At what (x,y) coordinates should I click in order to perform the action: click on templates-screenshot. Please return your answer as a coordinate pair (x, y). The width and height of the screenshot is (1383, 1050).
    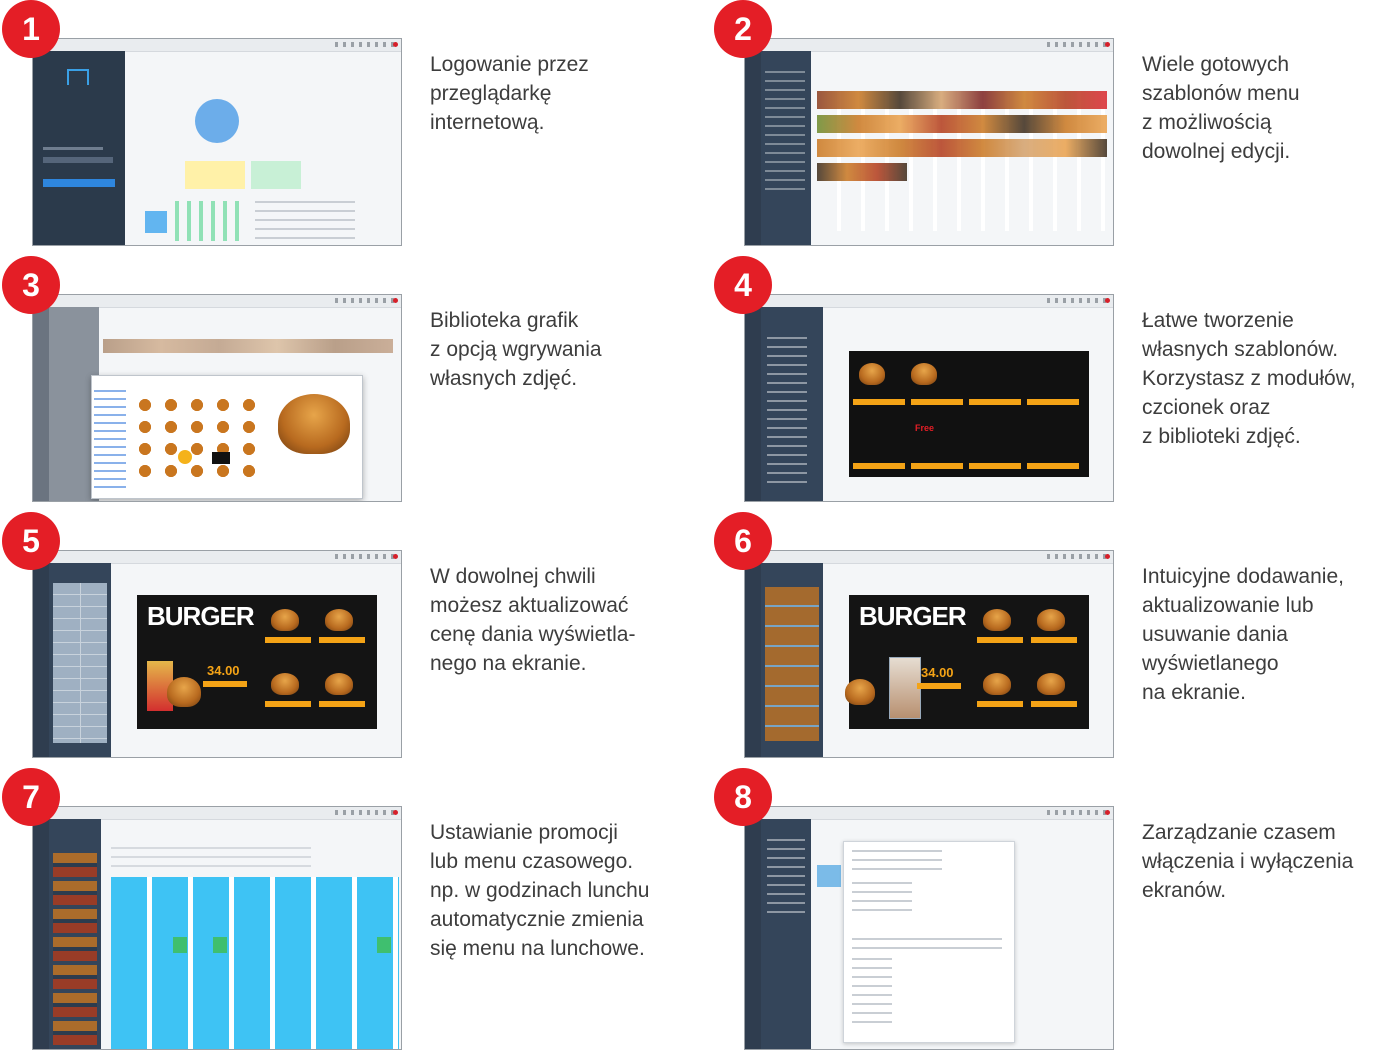
    Looking at the image, I should click on (929, 142).